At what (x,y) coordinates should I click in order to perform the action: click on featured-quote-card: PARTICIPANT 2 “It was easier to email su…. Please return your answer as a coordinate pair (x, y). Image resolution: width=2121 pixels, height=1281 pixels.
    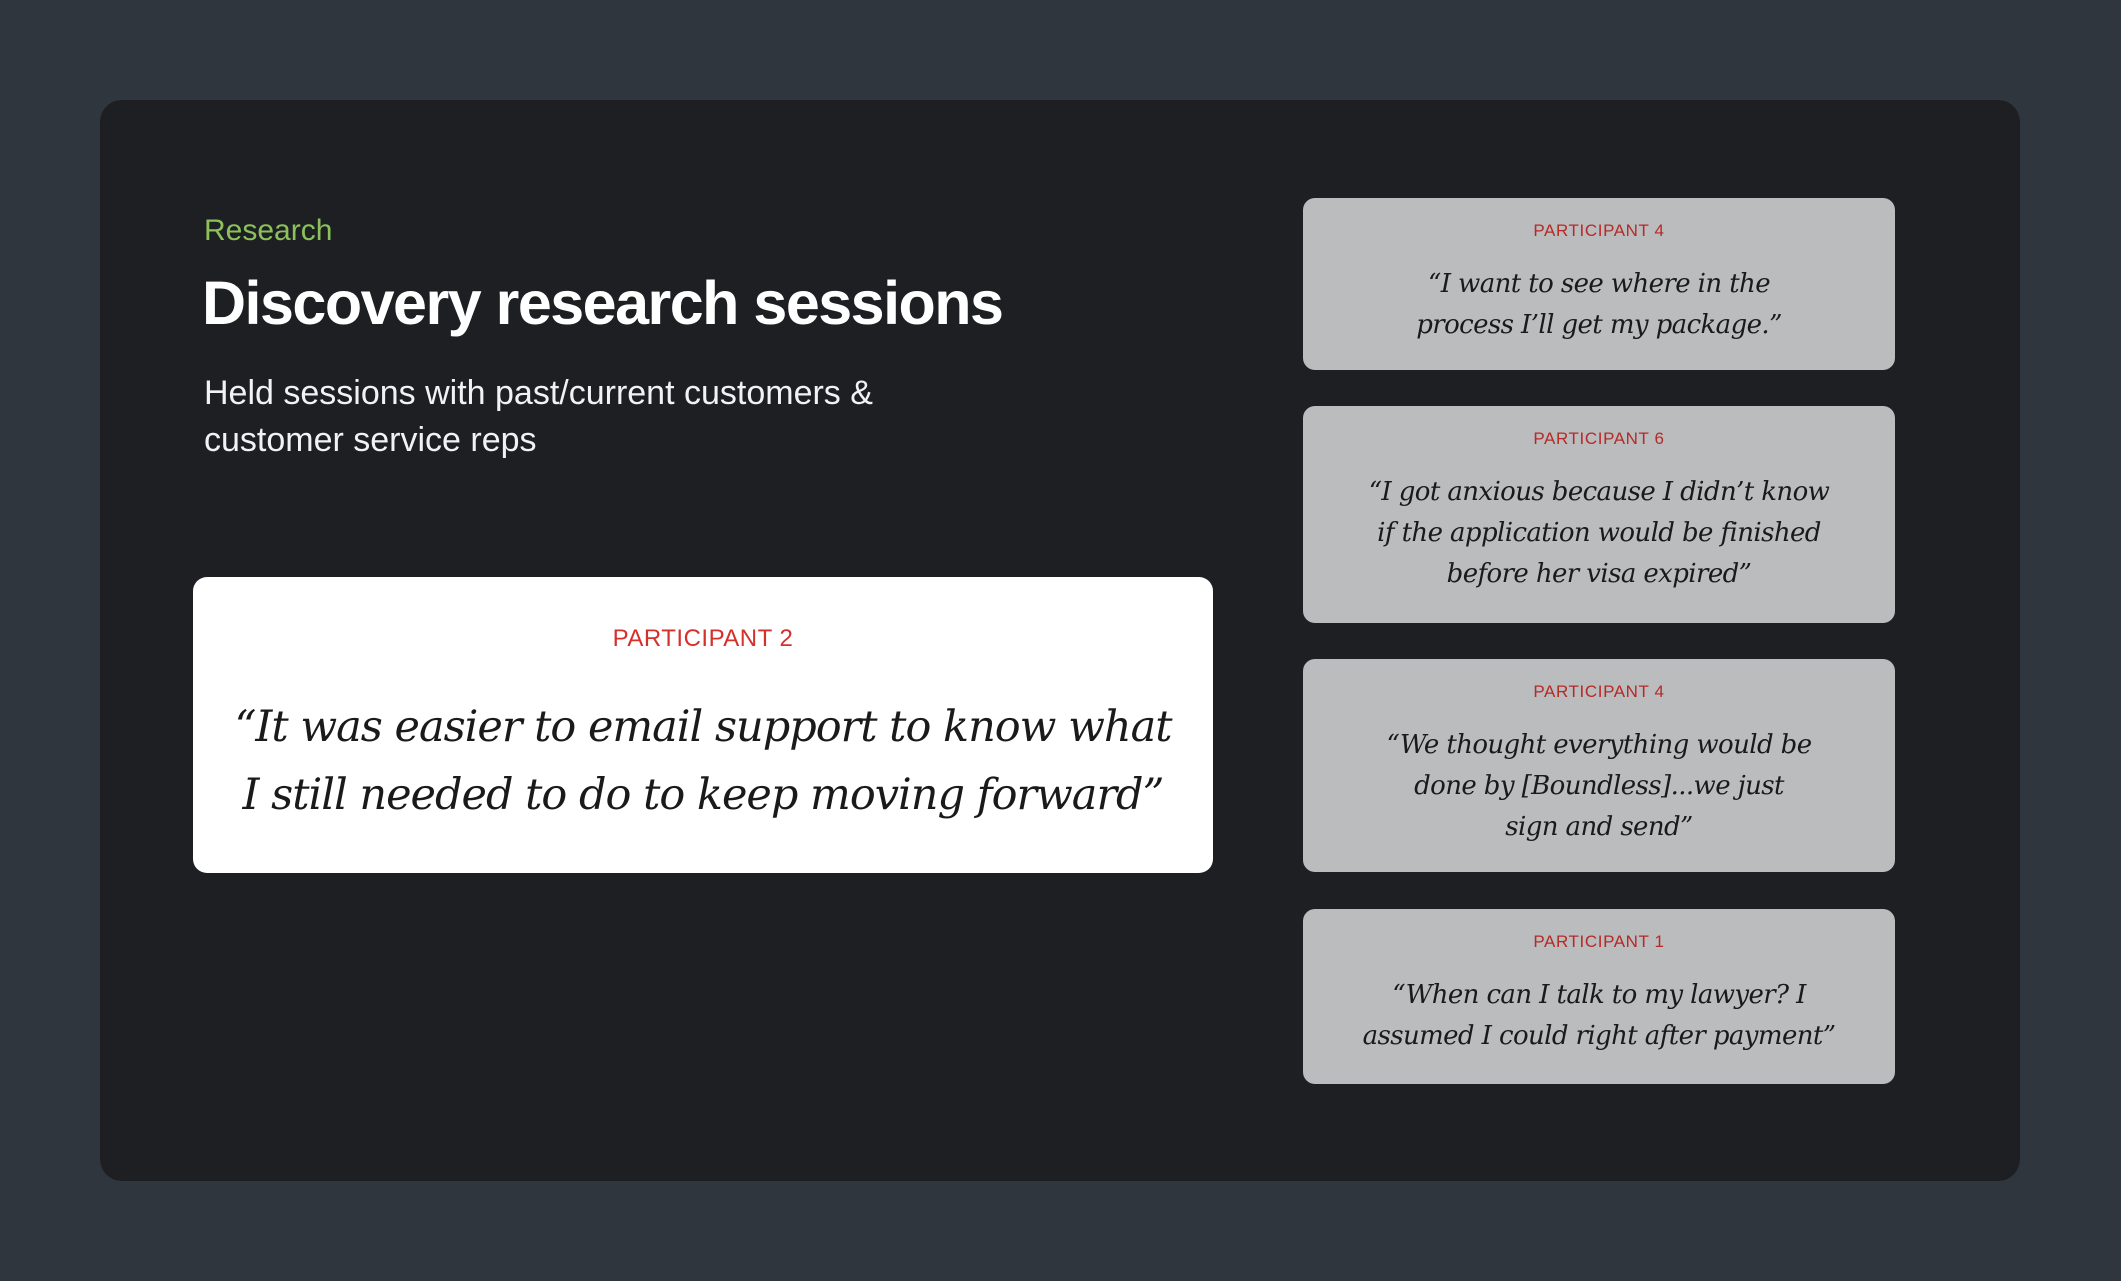
    Looking at the image, I should click on (703, 725).